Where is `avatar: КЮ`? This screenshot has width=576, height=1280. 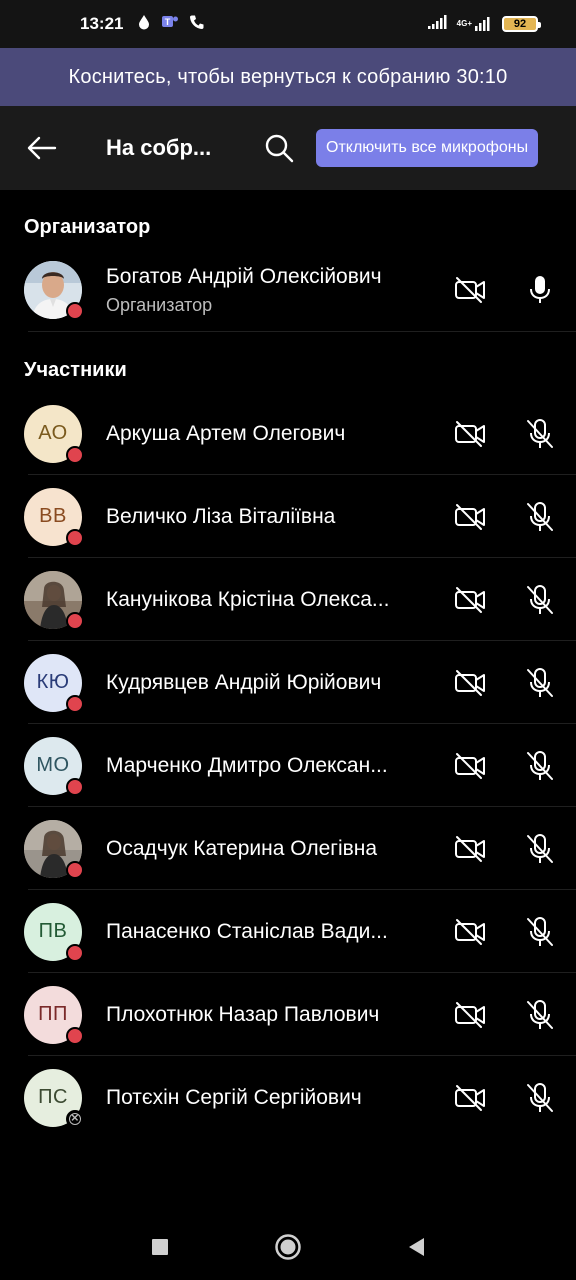
avatar: КЮ is located at coordinates (54, 683).